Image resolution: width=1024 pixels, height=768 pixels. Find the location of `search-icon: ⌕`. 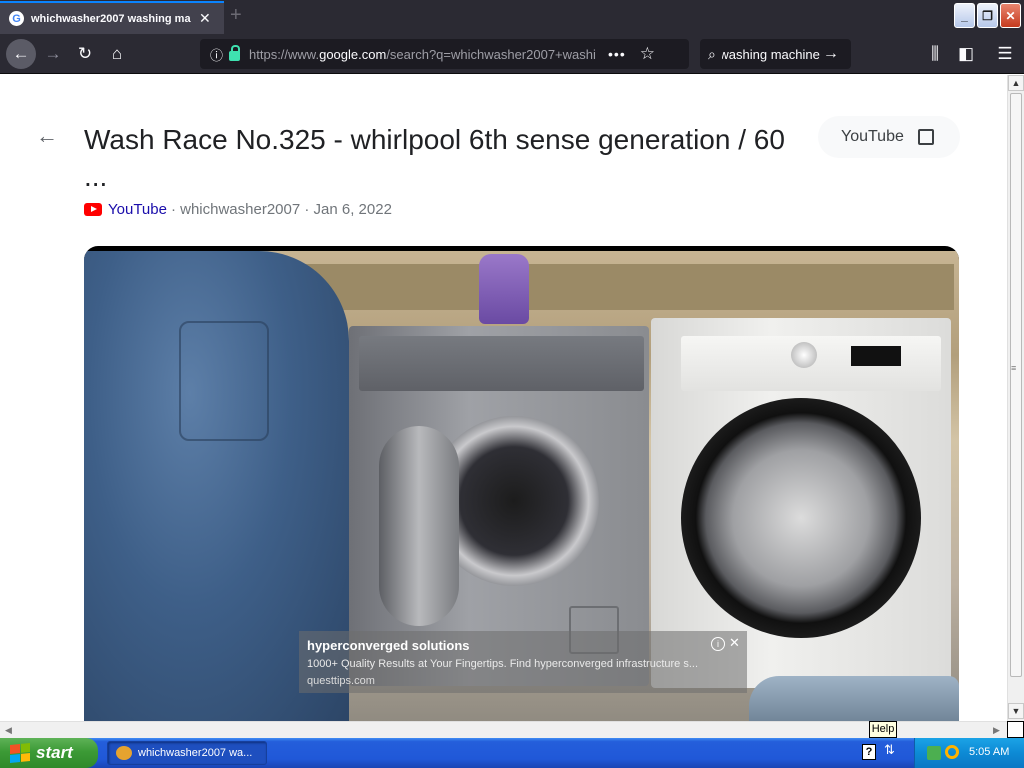

search-icon: ⌕ is located at coordinates (712, 53).